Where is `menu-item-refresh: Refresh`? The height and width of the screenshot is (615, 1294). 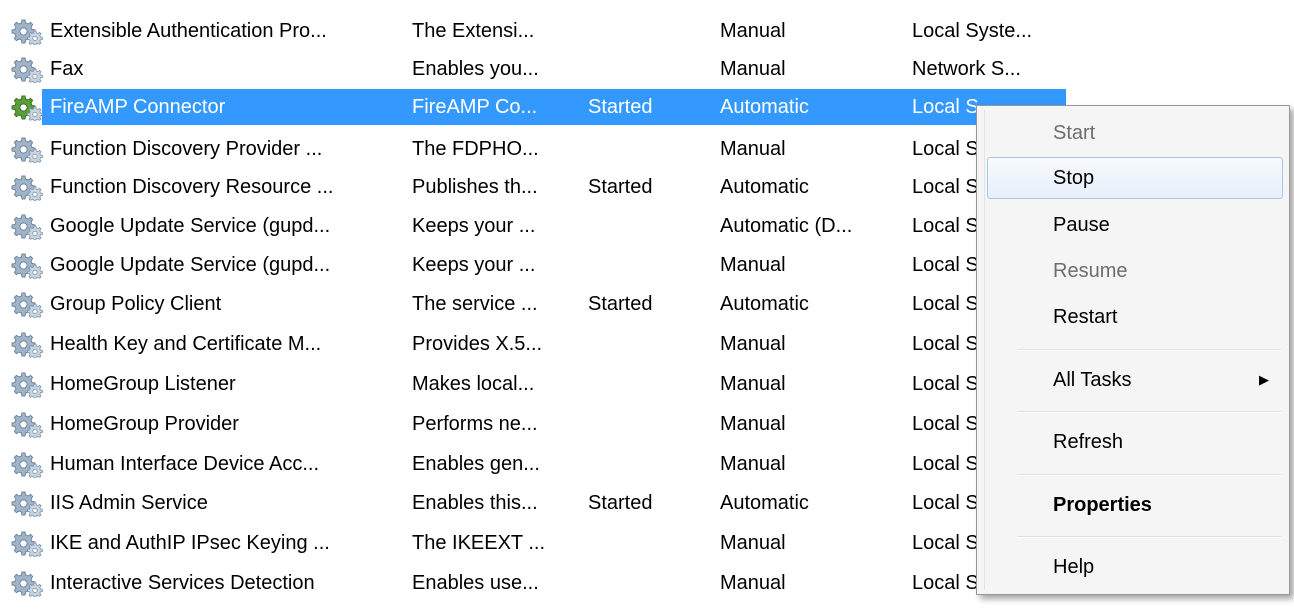 menu-item-refresh: Refresh is located at coordinates (1135, 442).